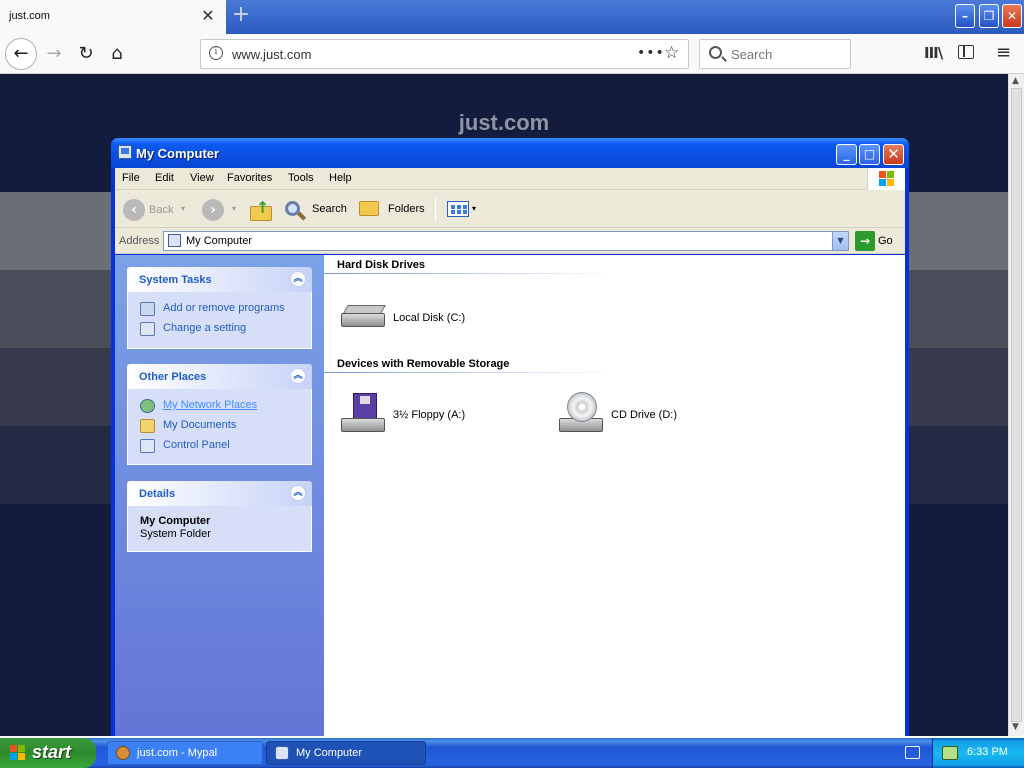 The width and height of the screenshot is (1024, 768). What do you see at coordinates (775, 54) in the screenshot?
I see `search-input: Search` at bounding box center [775, 54].